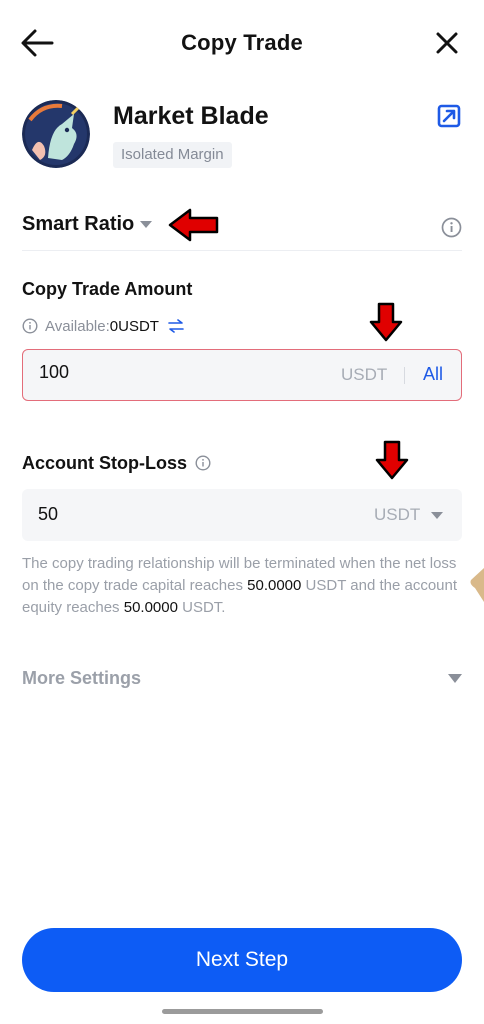 The image size is (484, 1024). Describe the element at coordinates (476, 585) in the screenshot. I see `floating-handle-icon` at that location.